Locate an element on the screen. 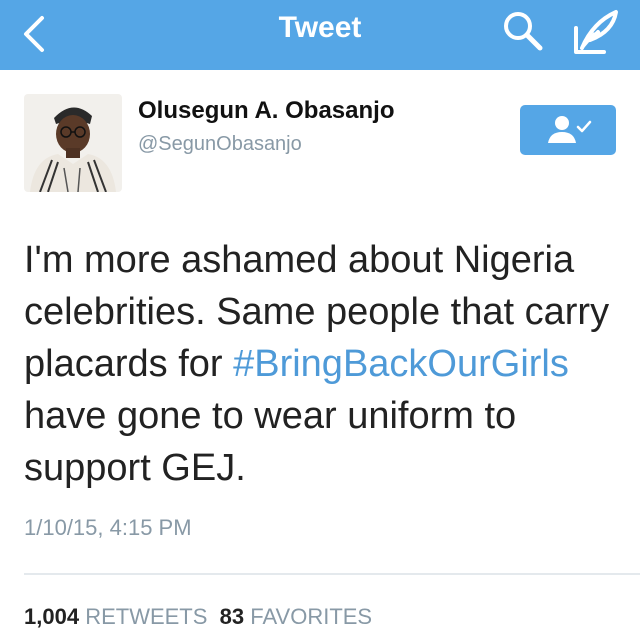 Image resolution: width=640 pixels, height=640 pixels. following-button is located at coordinates (568, 130).